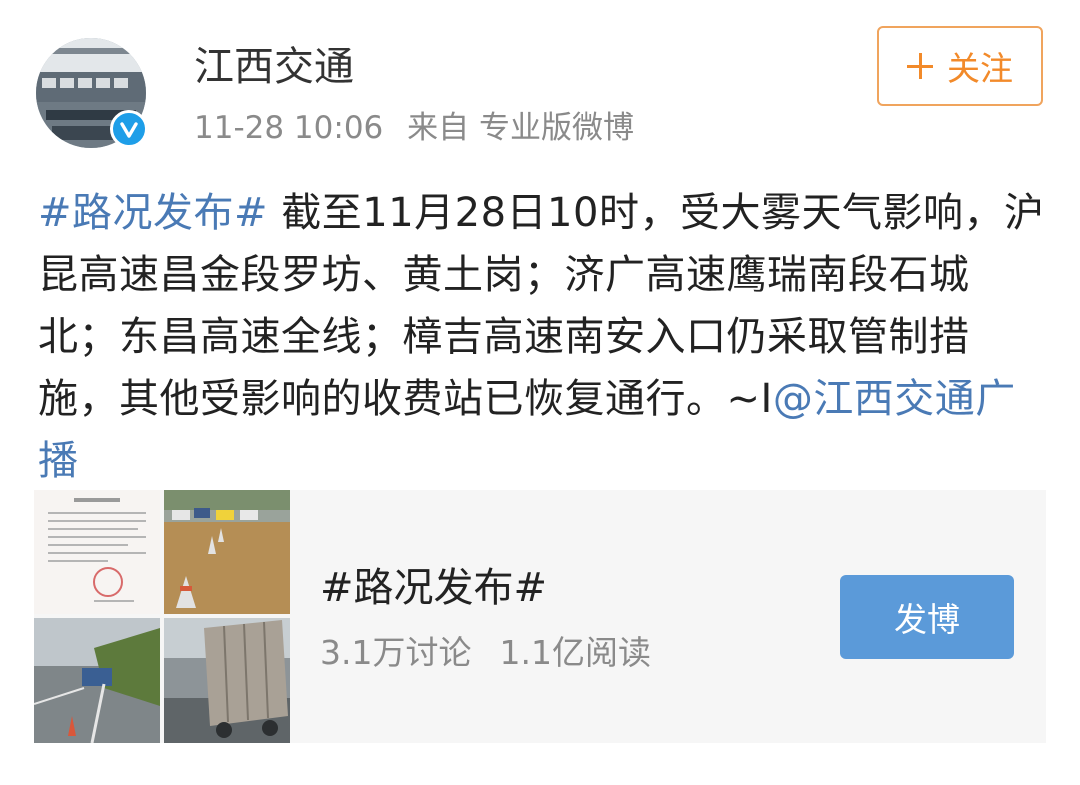 This screenshot has width=1080, height=785. Describe the element at coordinates (980, 68) in the screenshot. I see `follow-label: 关注` at that location.